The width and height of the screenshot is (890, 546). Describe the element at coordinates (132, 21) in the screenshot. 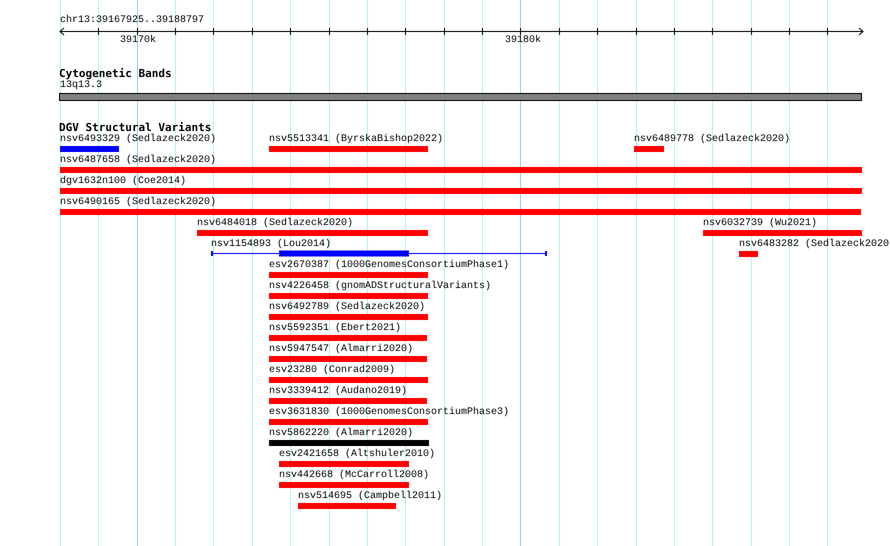

I see `location-label: chr13:39167925..39188797` at that location.